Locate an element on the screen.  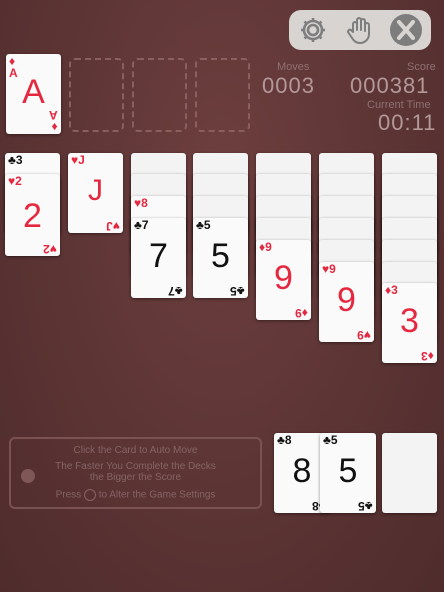
score-label: Score is located at coordinates (421, 67).